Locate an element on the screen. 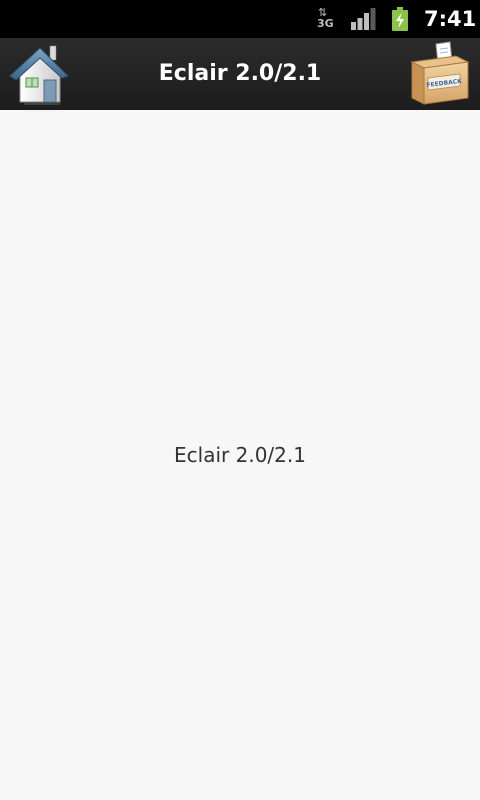 The height and width of the screenshot is (800, 480). action-bar: Eclair 2.0/2.1 FEEDBACK is located at coordinates (240, 74).